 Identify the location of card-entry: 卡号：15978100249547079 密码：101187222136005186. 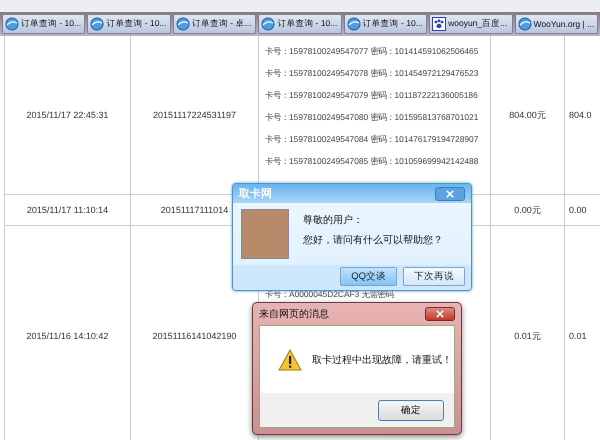
(371, 95).